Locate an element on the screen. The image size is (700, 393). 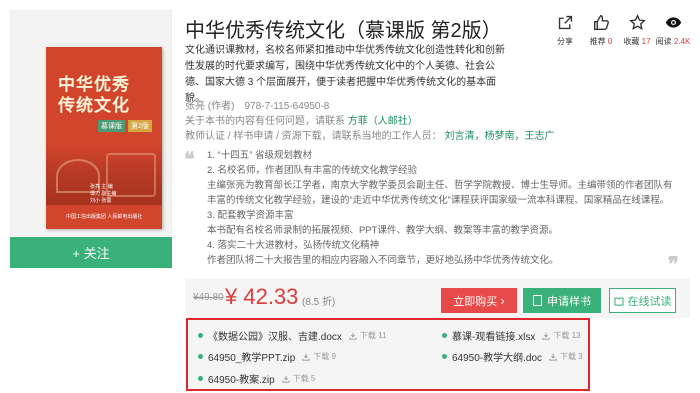
resource-item: 64950-教学大纲.doc 下载 3 is located at coordinates (512, 356).